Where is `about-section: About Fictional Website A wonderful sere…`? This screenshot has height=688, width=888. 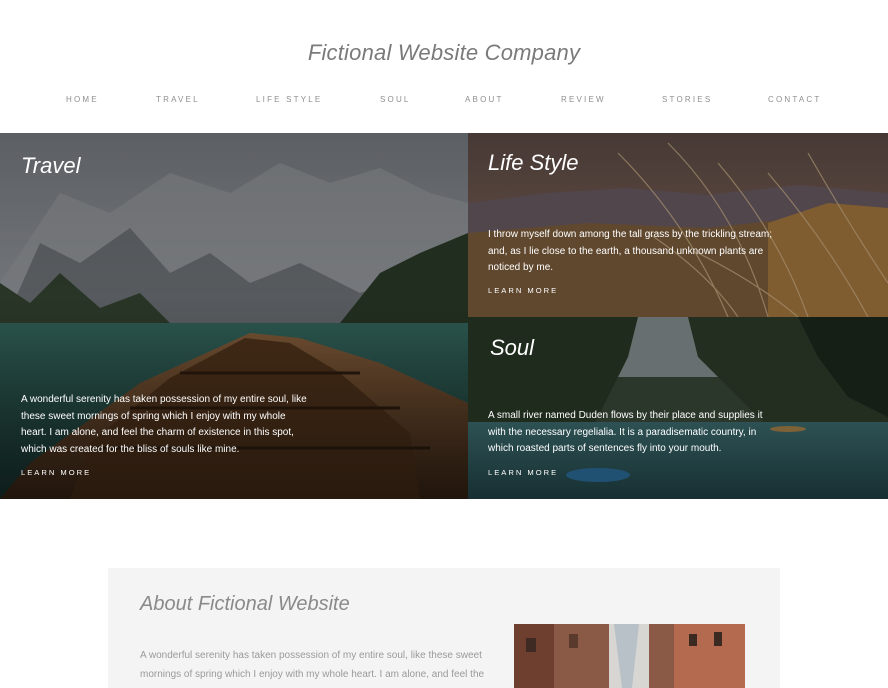 about-section: About Fictional Website A wonderful sere… is located at coordinates (444, 628).